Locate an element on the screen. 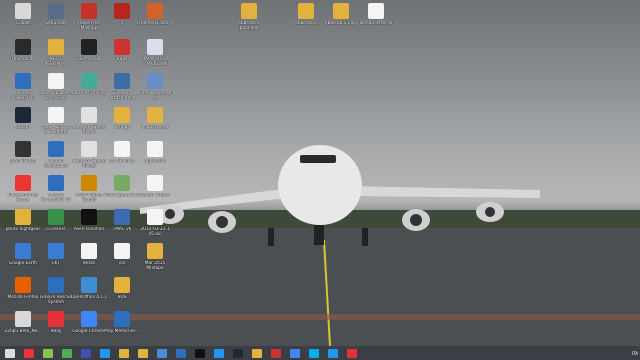  system-tray: ITA is located at coordinates (635, 353).